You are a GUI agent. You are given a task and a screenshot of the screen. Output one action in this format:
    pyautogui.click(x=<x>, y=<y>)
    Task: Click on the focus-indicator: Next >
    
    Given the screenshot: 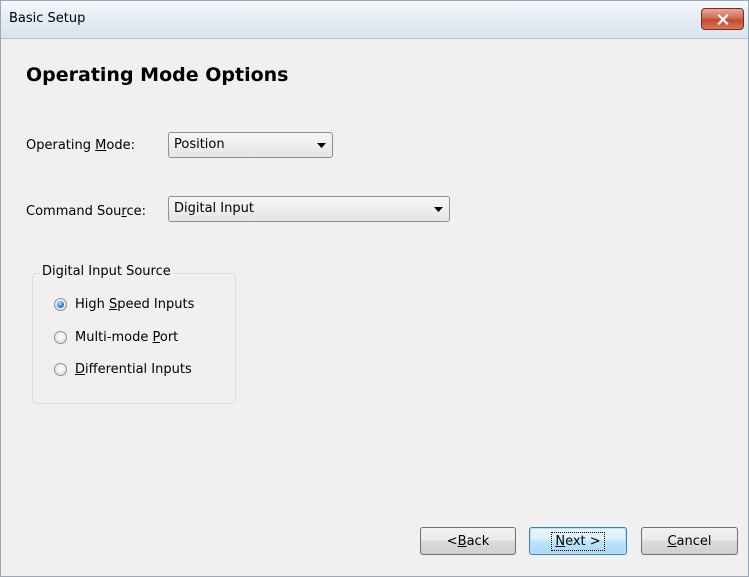 What is the action you would take?
    pyautogui.click(x=578, y=541)
    